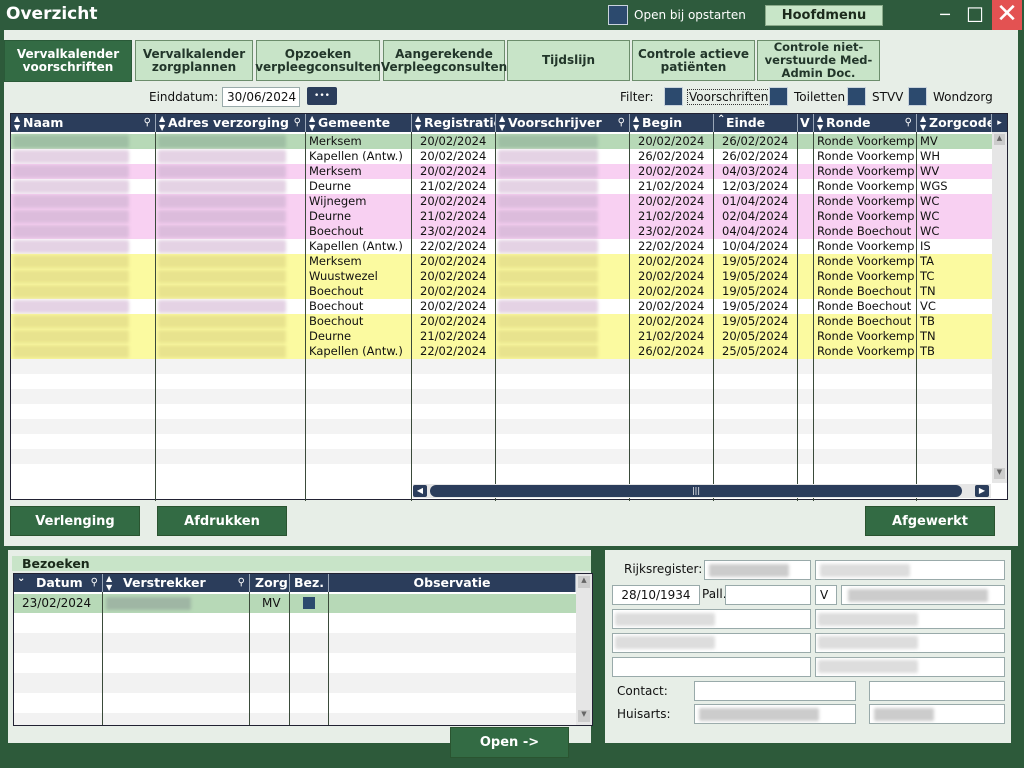  What do you see at coordinates (509, 742) in the screenshot?
I see `open-button: Open ->` at bounding box center [509, 742].